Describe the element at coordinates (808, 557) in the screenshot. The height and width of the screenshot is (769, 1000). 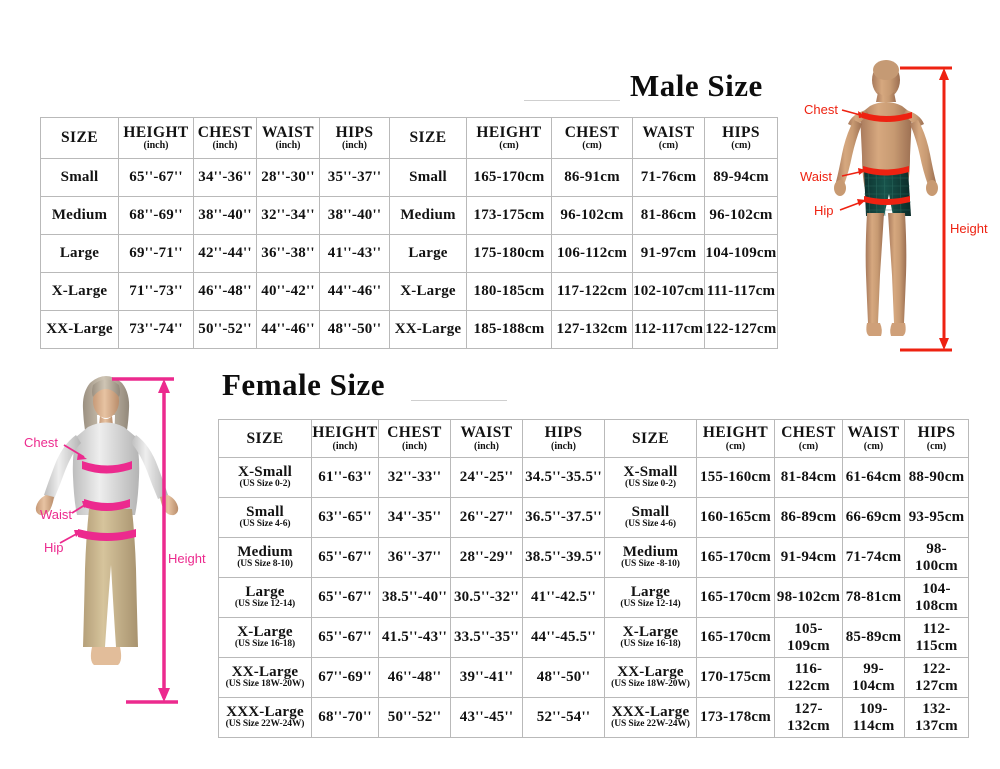
I see `cell-chest-cm: 91-94cm` at that location.